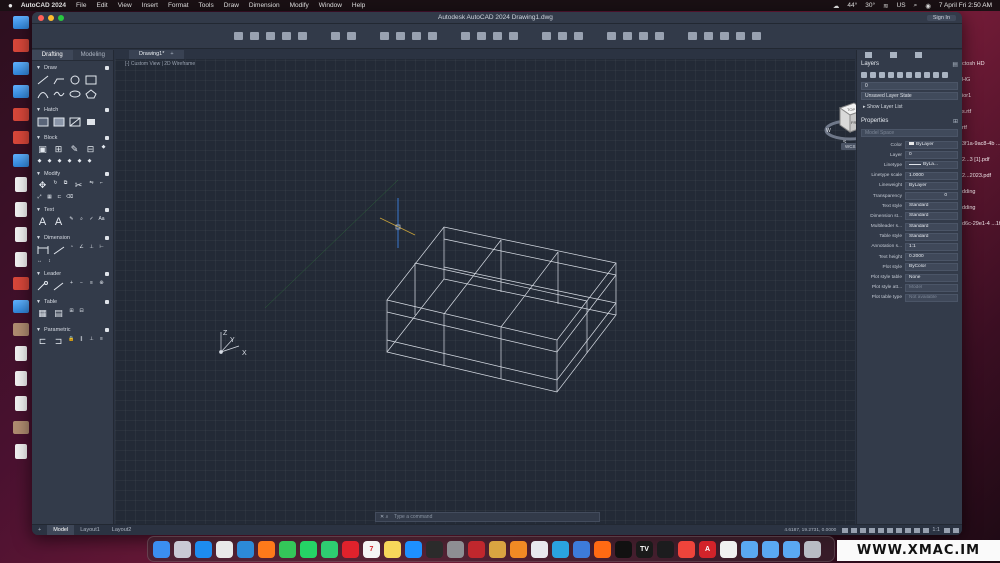  I want to click on layer-merge-icon, so click(945, 75).